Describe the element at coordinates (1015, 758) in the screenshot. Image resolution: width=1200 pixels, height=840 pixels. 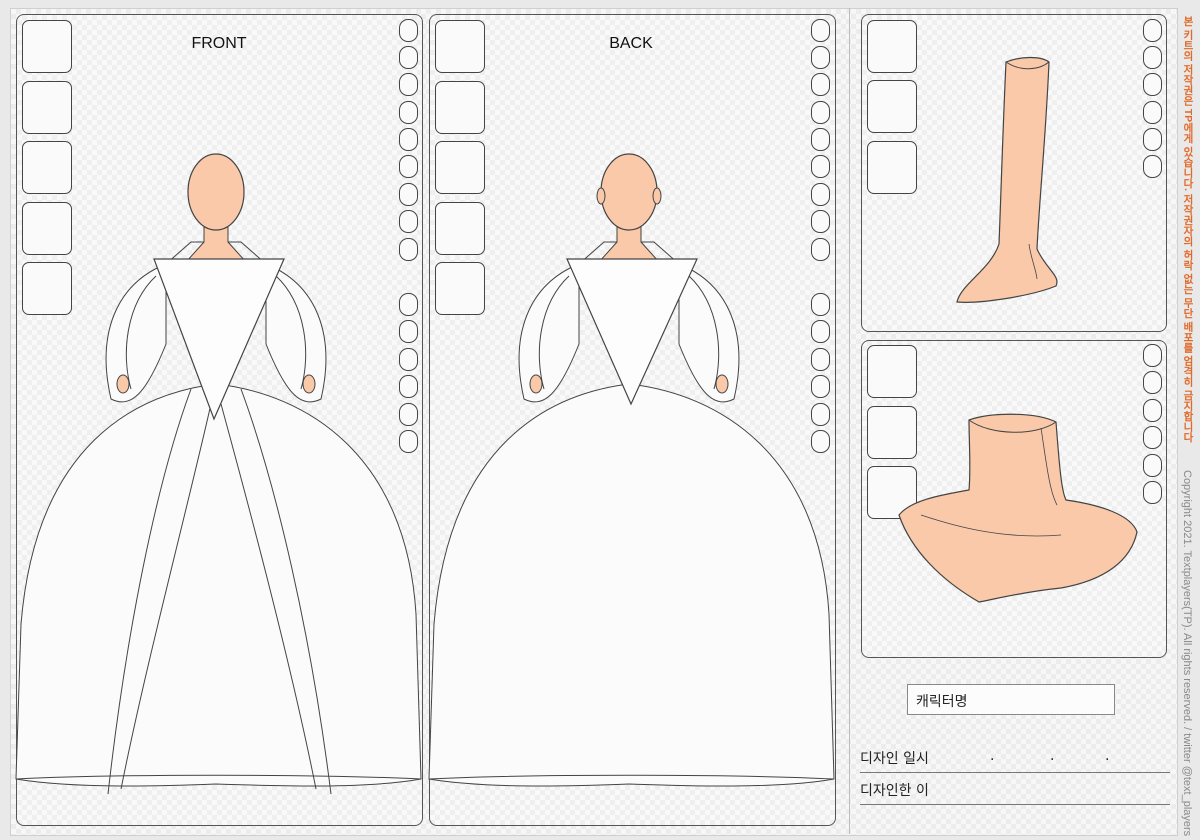
I see `design-date-row: 디자인 일시 . . .` at that location.